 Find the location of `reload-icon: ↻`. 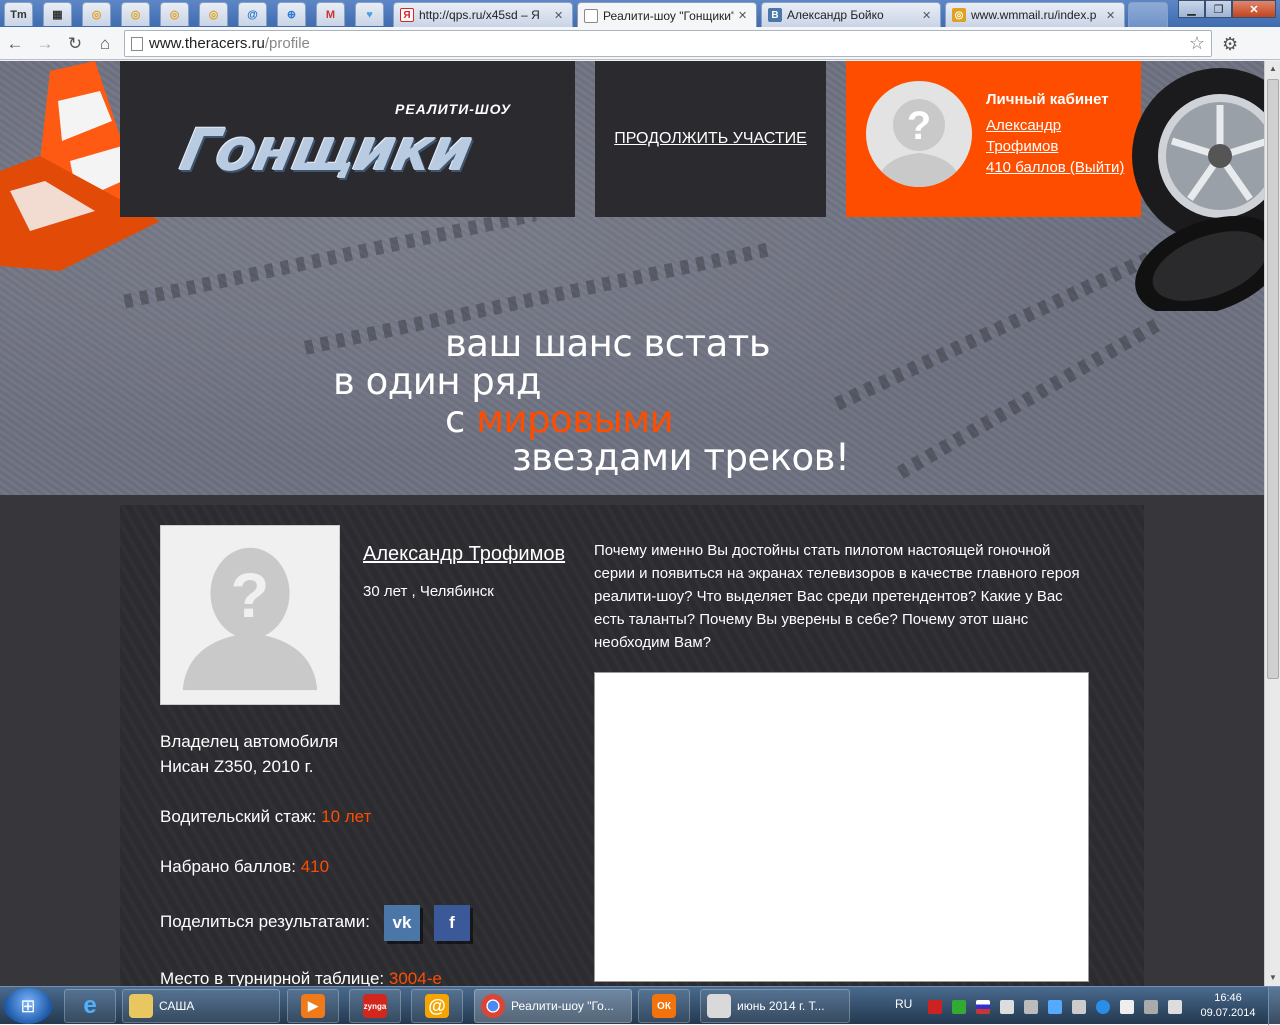

reload-icon: ↻ is located at coordinates (75, 44).